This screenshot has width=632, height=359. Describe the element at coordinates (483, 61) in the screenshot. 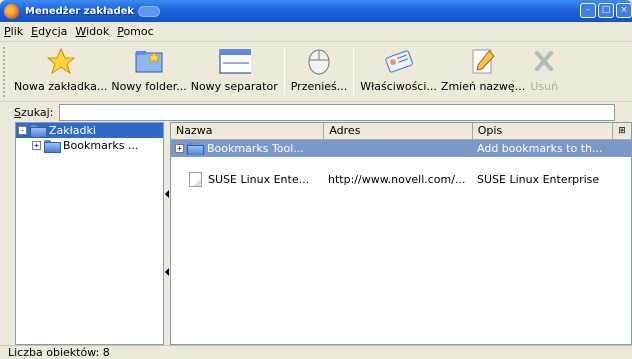

I see `pencil-icon` at that location.